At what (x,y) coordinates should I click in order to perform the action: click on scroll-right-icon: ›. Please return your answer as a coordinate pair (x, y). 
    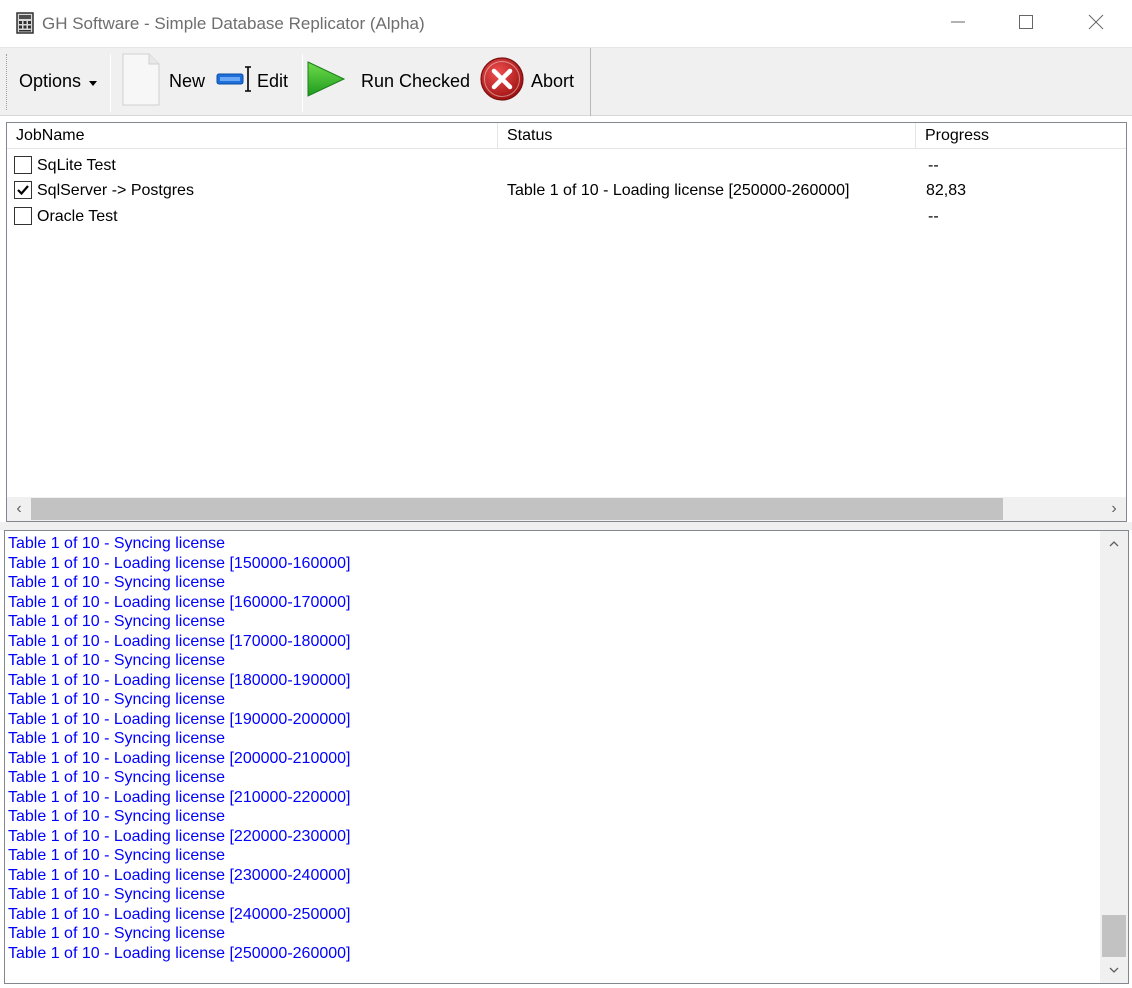
    Looking at the image, I should click on (1114, 509).